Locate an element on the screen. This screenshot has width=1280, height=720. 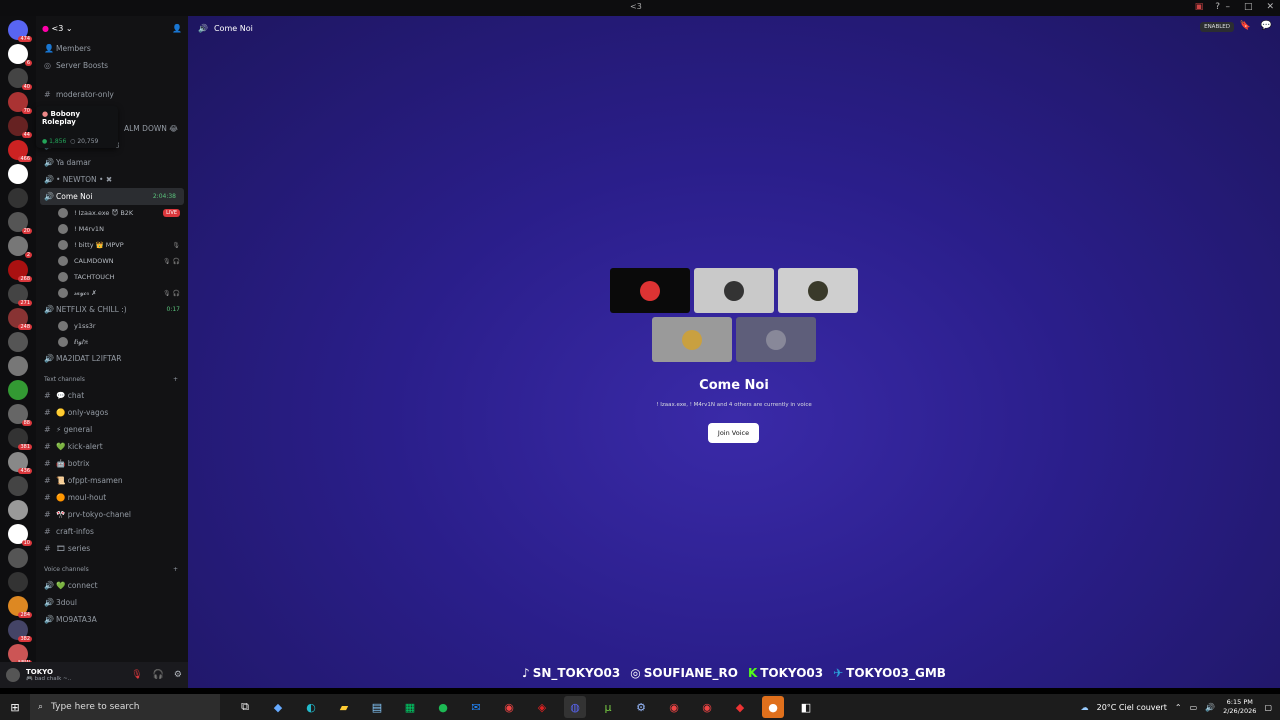
close-icon: ✕ is located at coordinates (1270, 7).